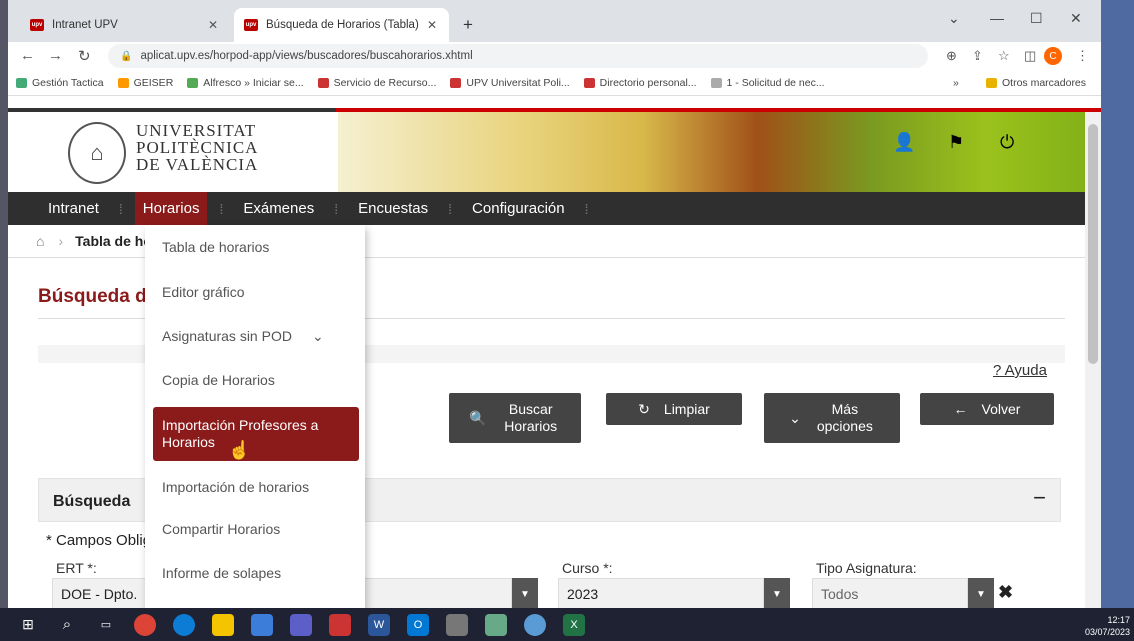 The height and width of the screenshot is (641, 1134). I want to click on excel-icon: X, so click(574, 624).